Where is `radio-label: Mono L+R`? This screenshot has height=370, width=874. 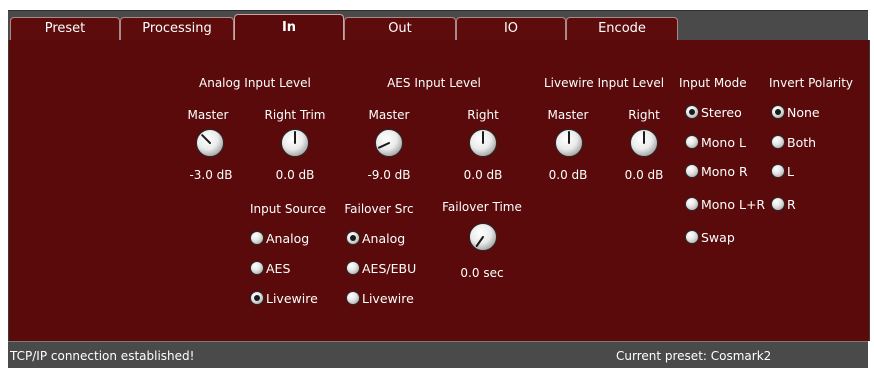
radio-label: Mono L+R is located at coordinates (733, 204).